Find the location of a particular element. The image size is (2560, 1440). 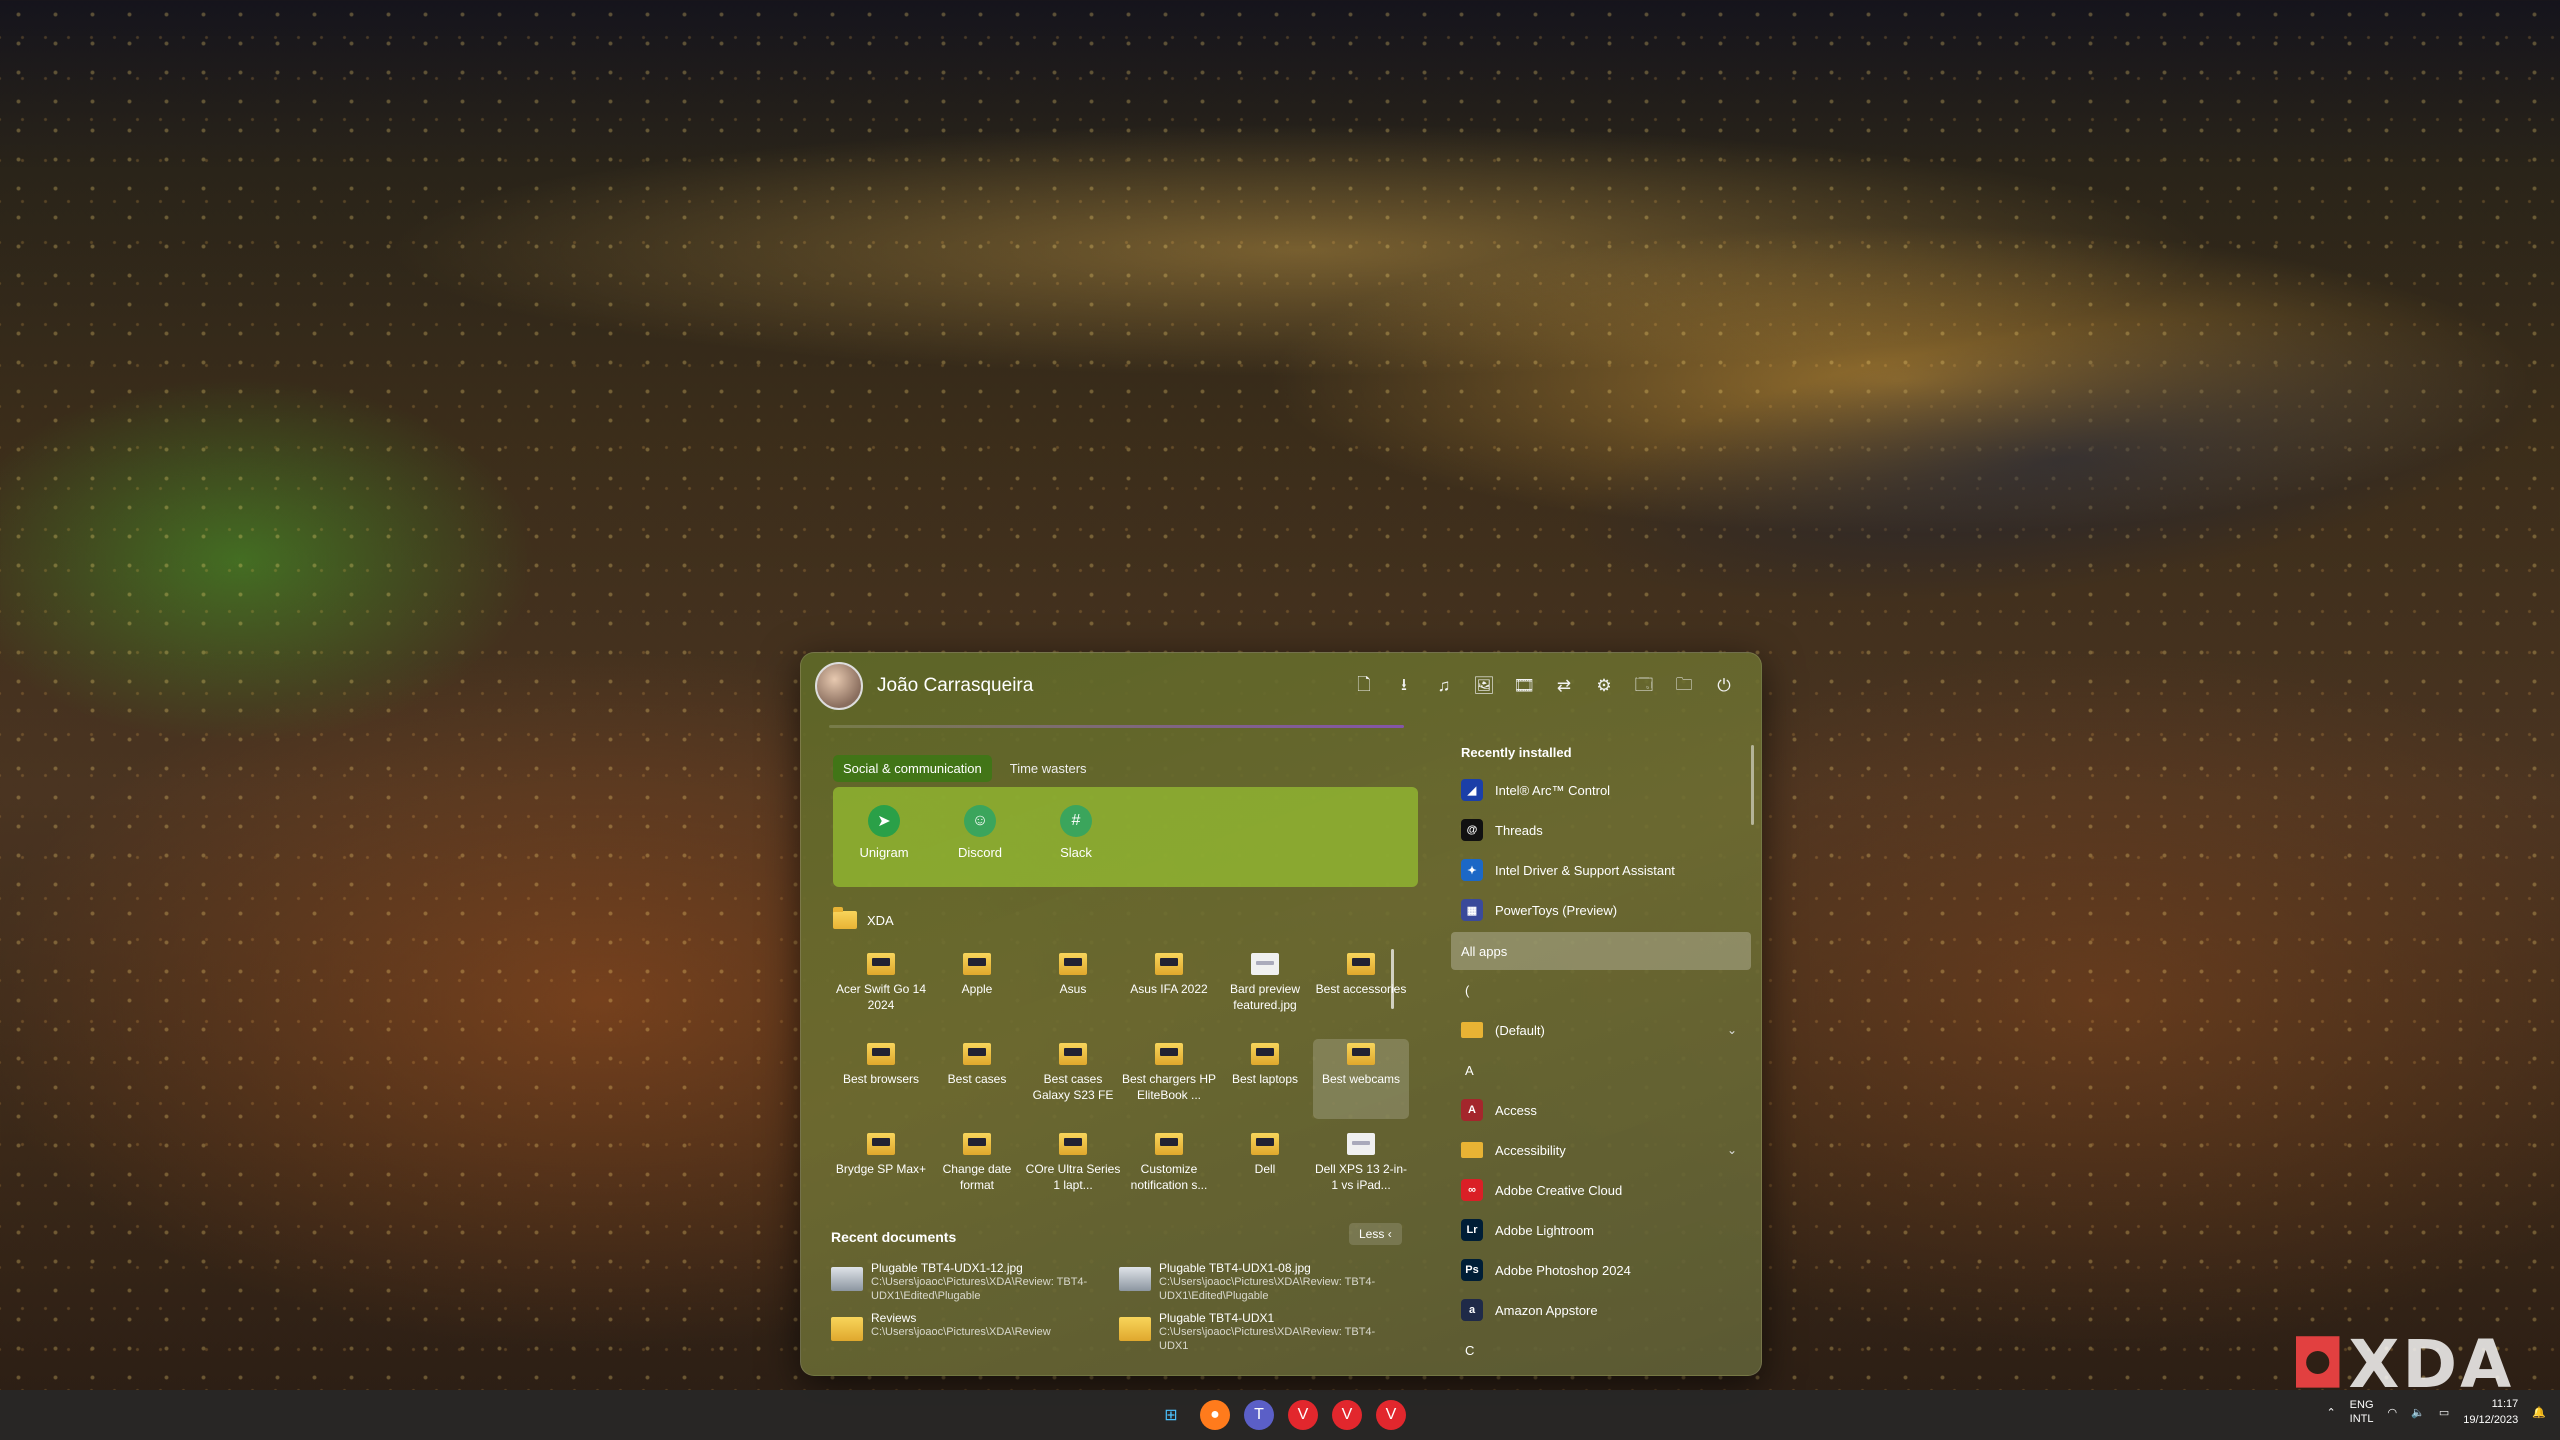

app-list-scrollbar is located at coordinates (1752, 785).